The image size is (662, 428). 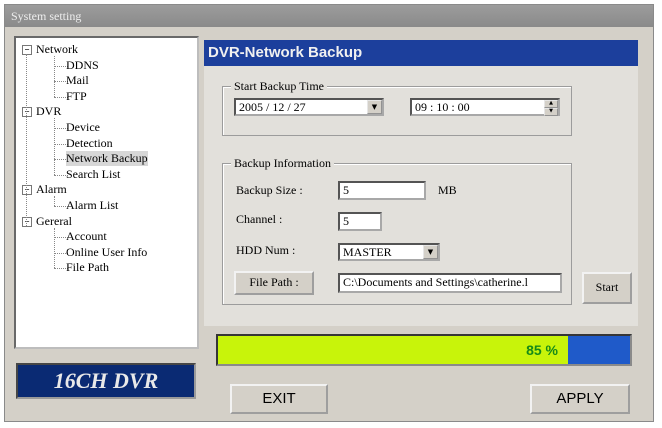 I want to click on tree-label: Gereral, so click(x=54, y=220).